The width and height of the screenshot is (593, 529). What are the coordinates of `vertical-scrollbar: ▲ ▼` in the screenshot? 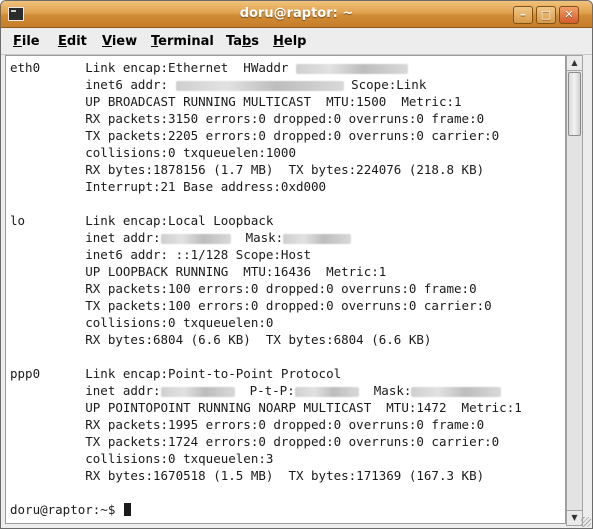 It's located at (574, 290).